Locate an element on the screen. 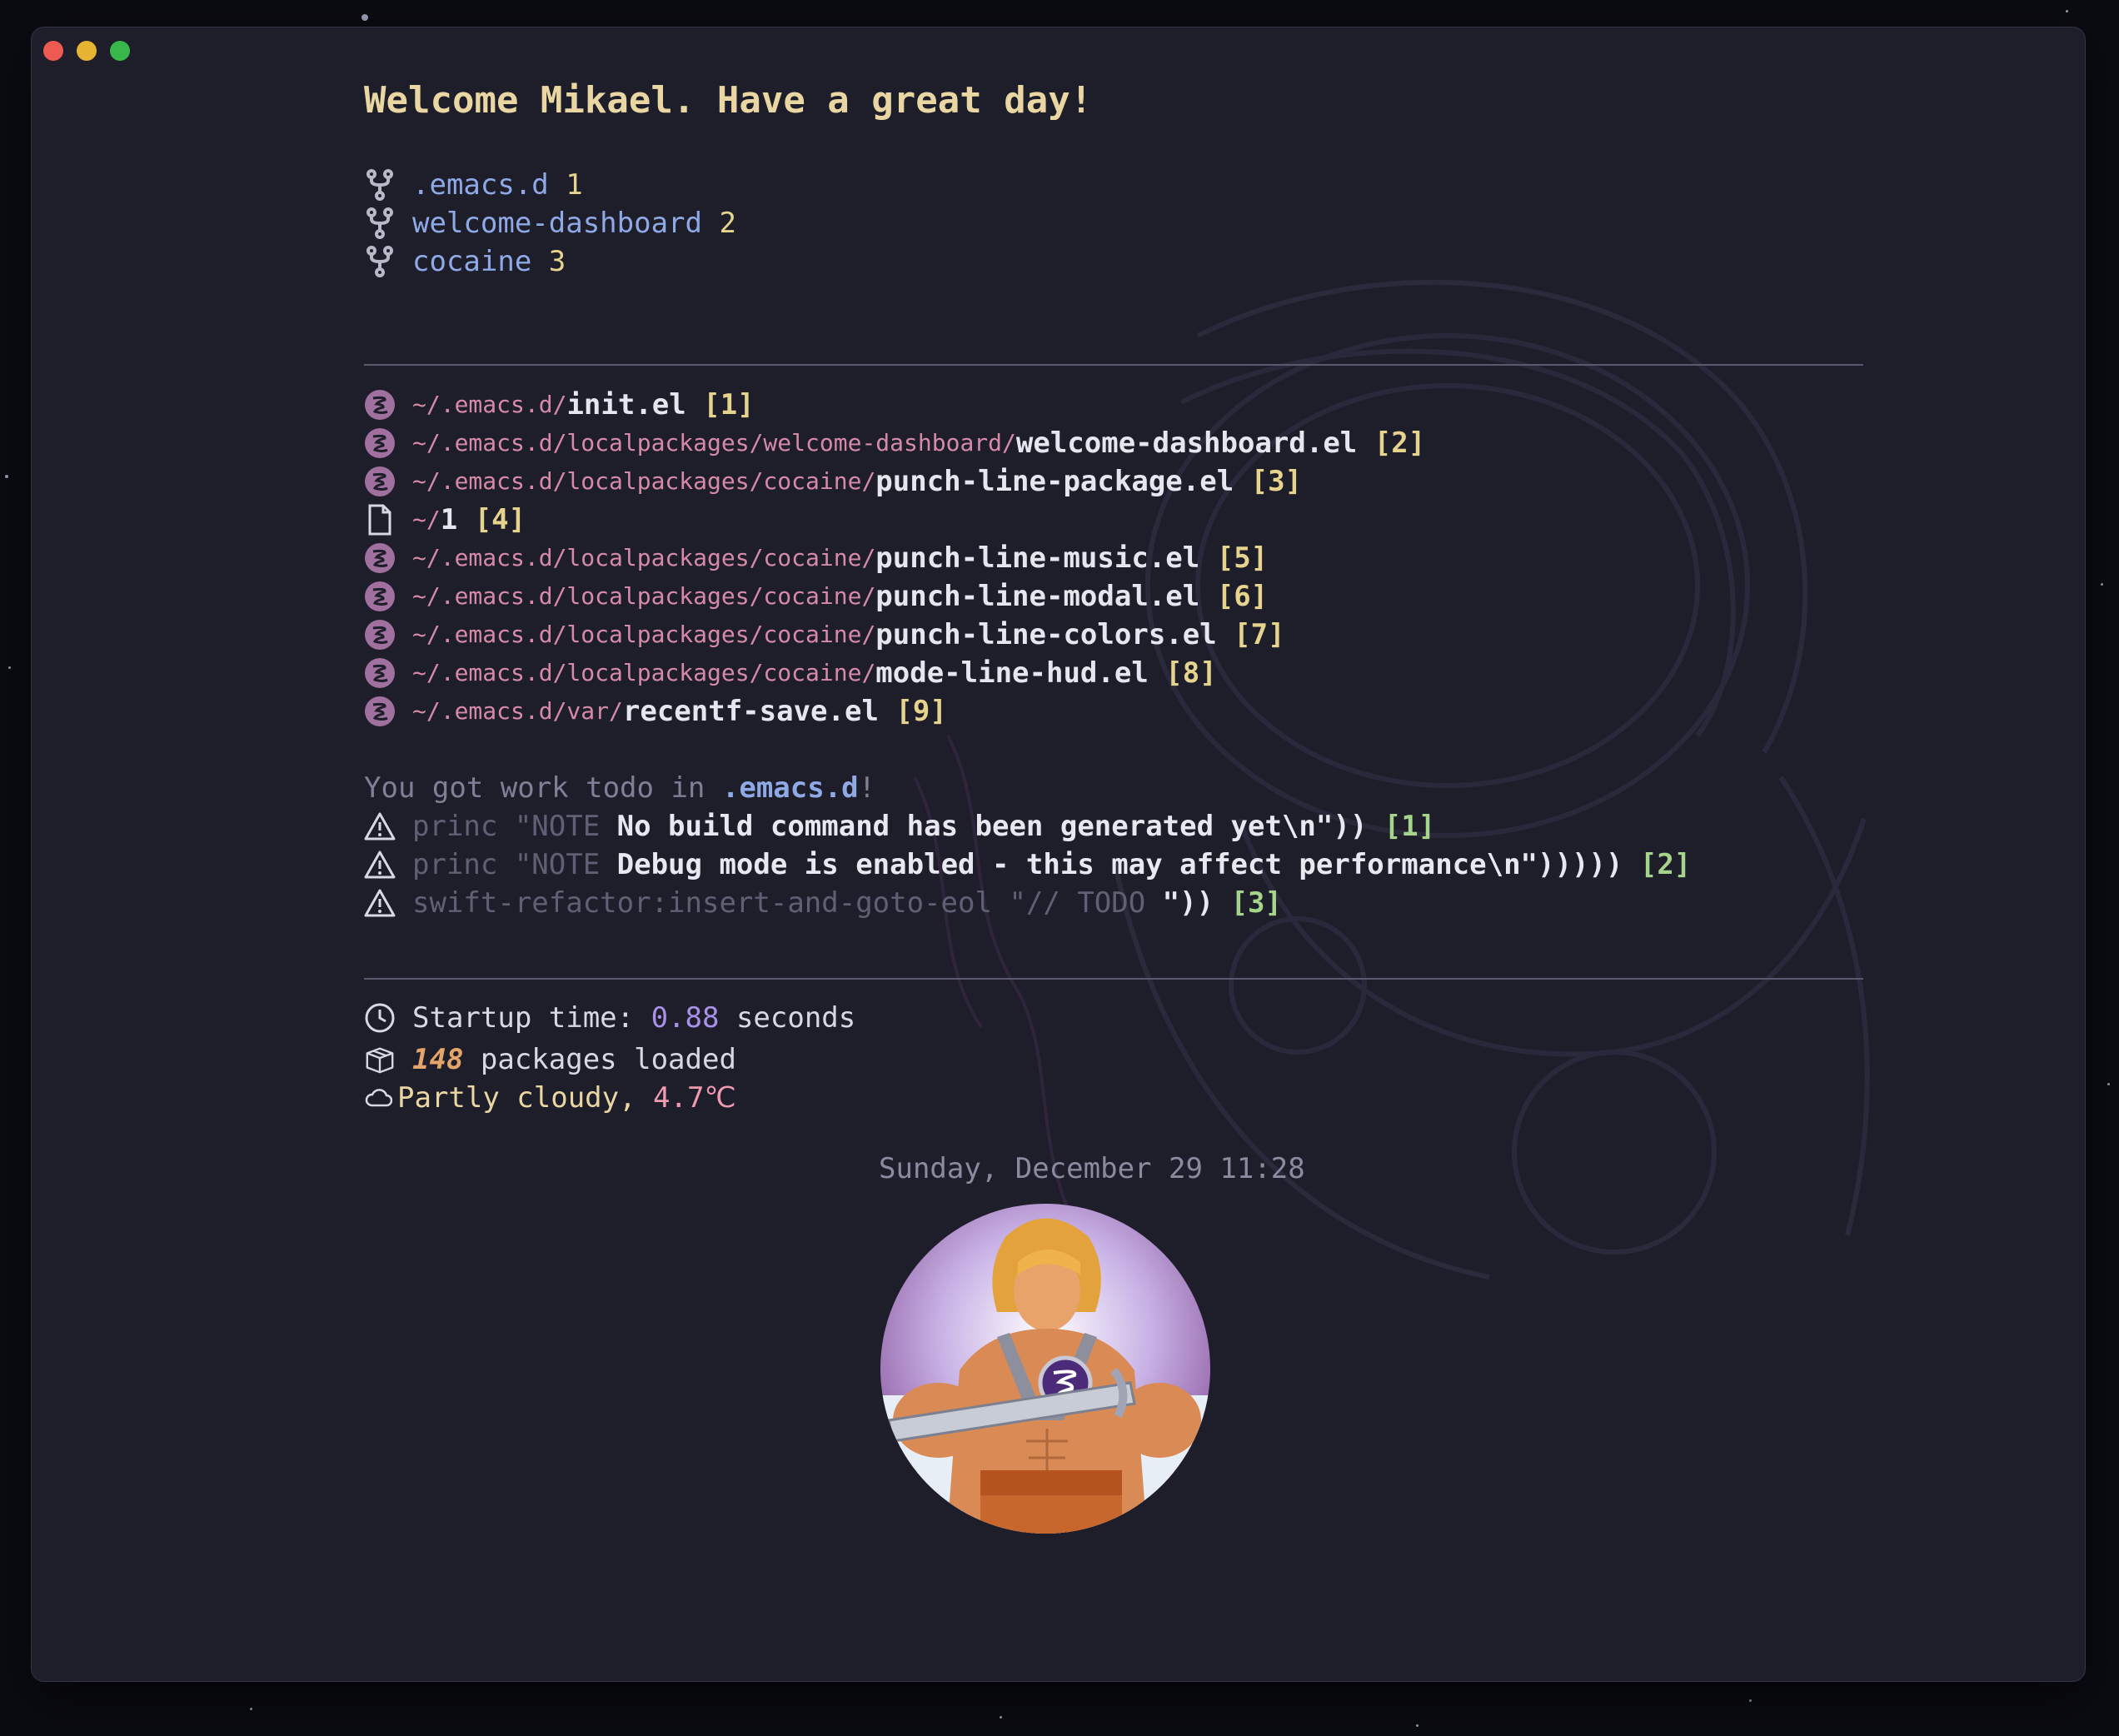 Image resolution: width=2119 pixels, height=1736 pixels. clock-icon is located at coordinates (380, 1018).